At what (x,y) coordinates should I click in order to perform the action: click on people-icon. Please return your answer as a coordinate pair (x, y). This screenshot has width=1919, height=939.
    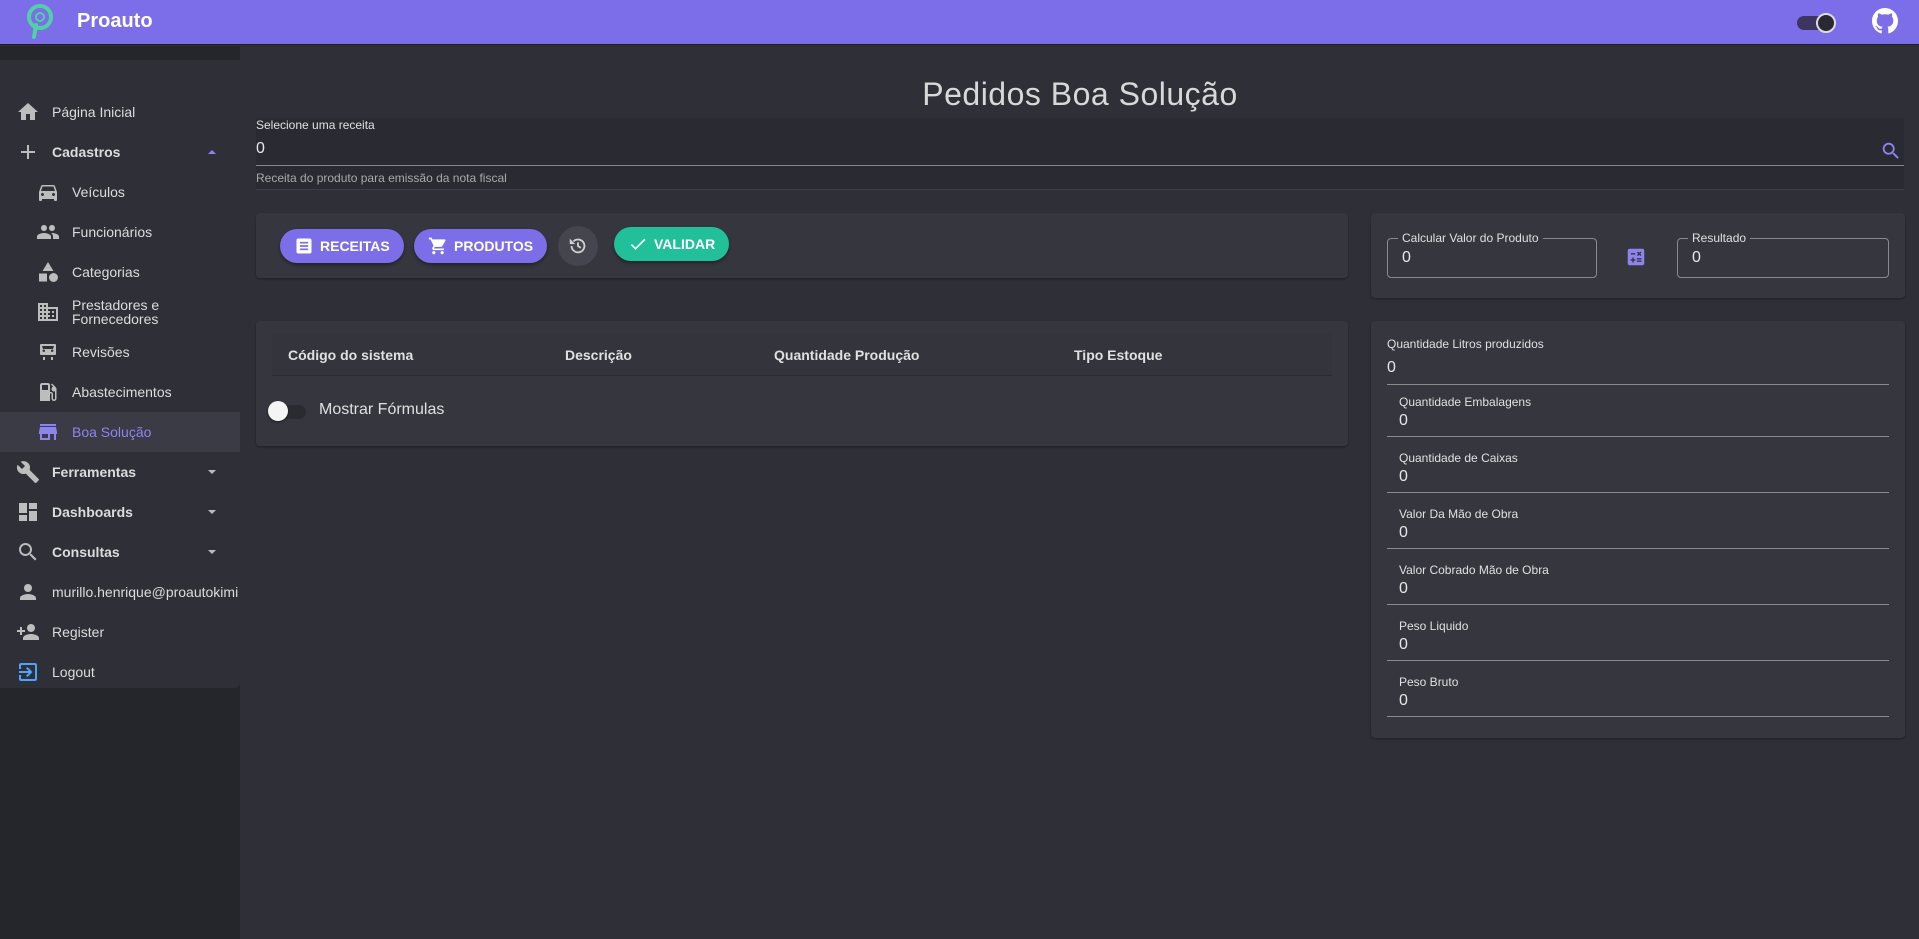
    Looking at the image, I should click on (48, 232).